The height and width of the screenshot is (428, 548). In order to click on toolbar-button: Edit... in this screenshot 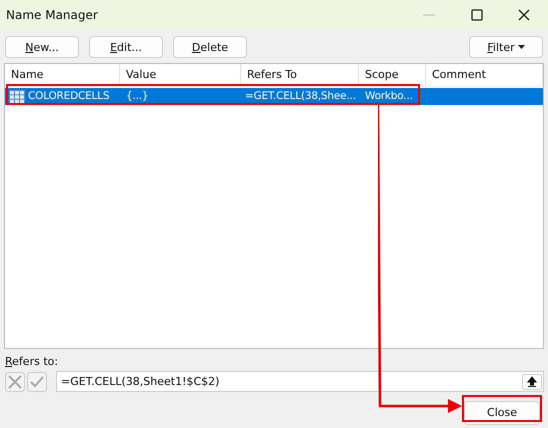, I will do `click(126, 47)`.